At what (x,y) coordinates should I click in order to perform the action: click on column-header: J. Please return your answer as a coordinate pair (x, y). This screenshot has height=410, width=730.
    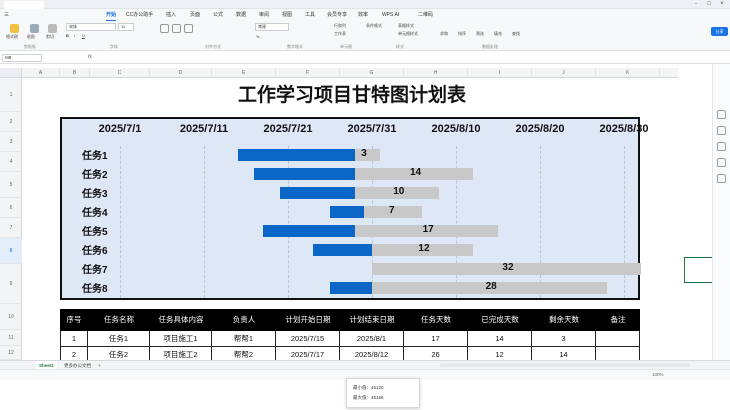
    Looking at the image, I should click on (564, 73).